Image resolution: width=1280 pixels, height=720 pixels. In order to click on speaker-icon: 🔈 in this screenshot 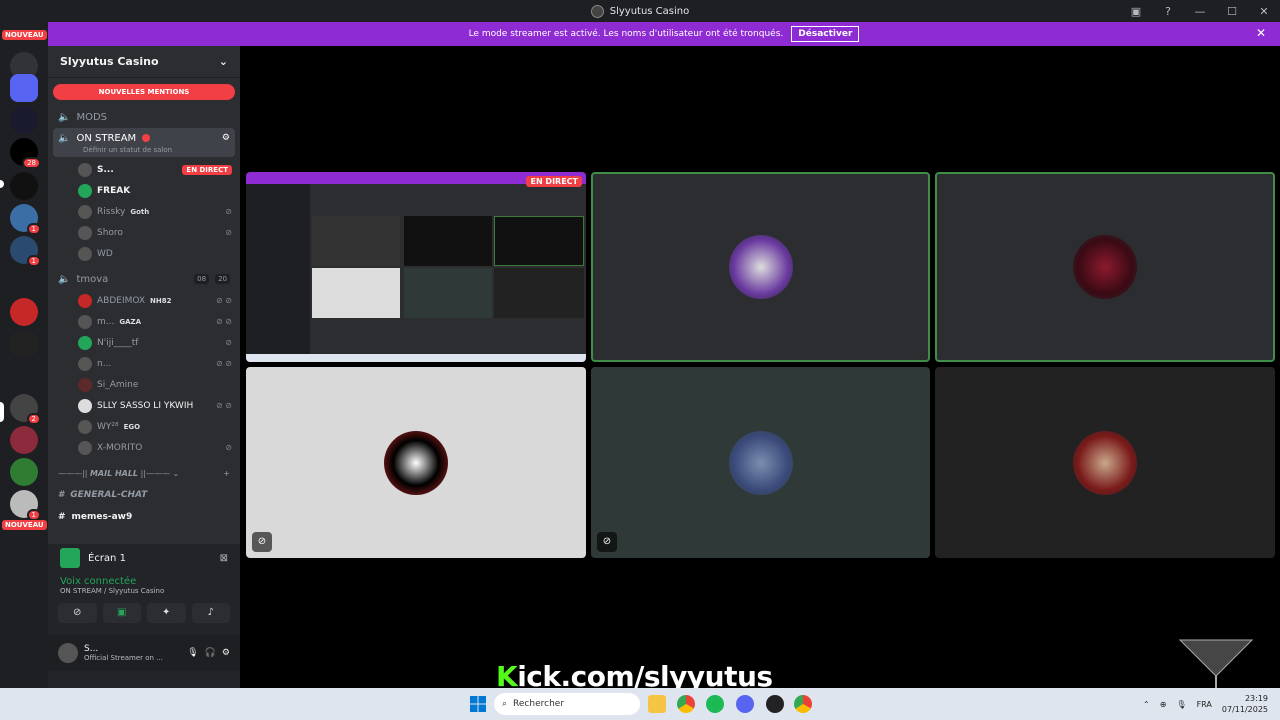, I will do `click(64, 279)`.